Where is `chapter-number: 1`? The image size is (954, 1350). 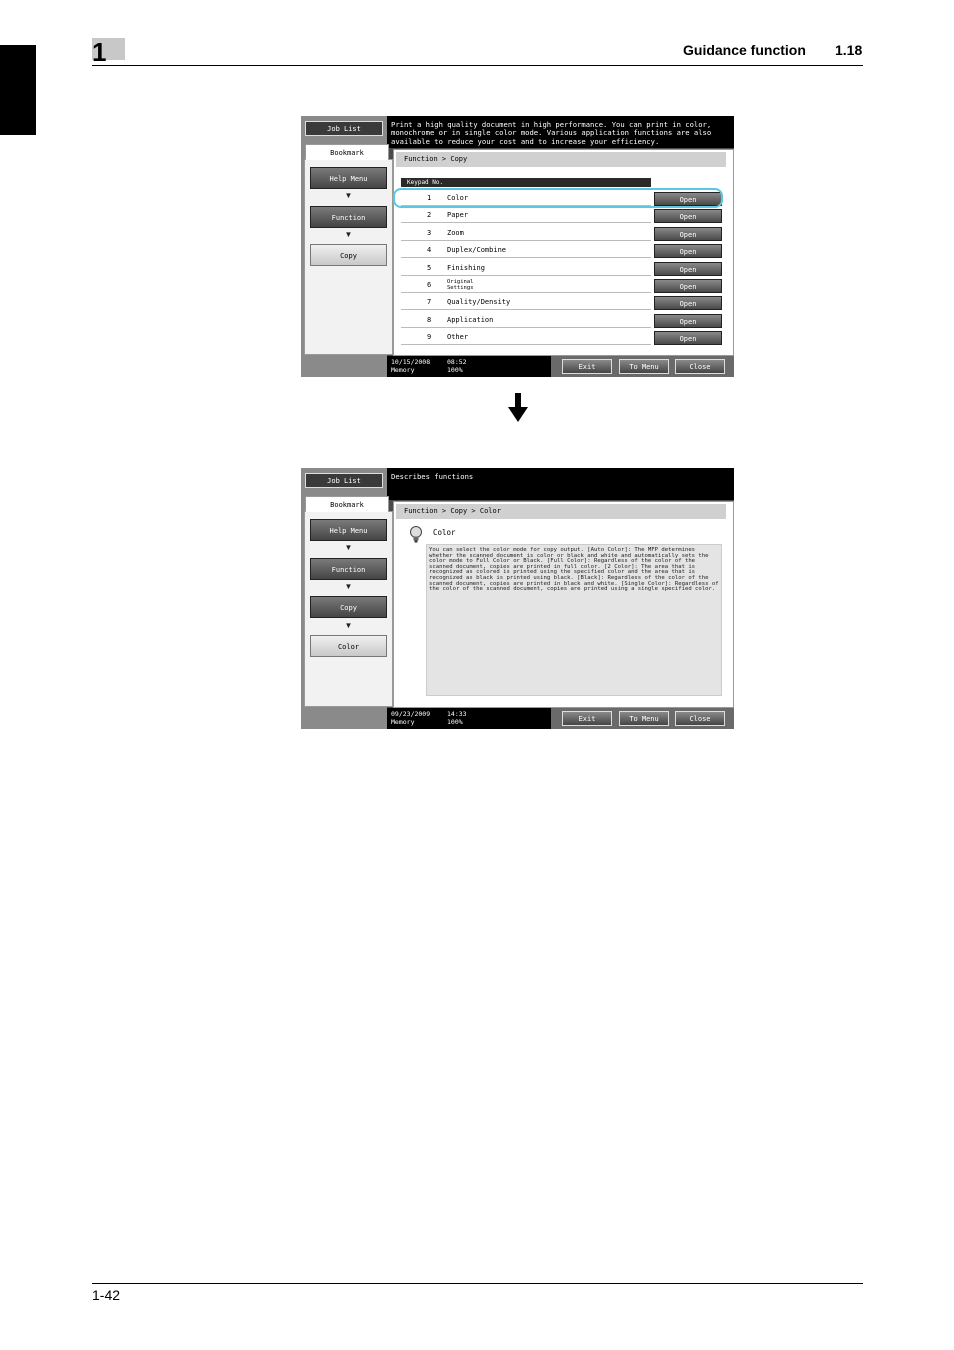
chapter-number: 1 is located at coordinates (99, 52).